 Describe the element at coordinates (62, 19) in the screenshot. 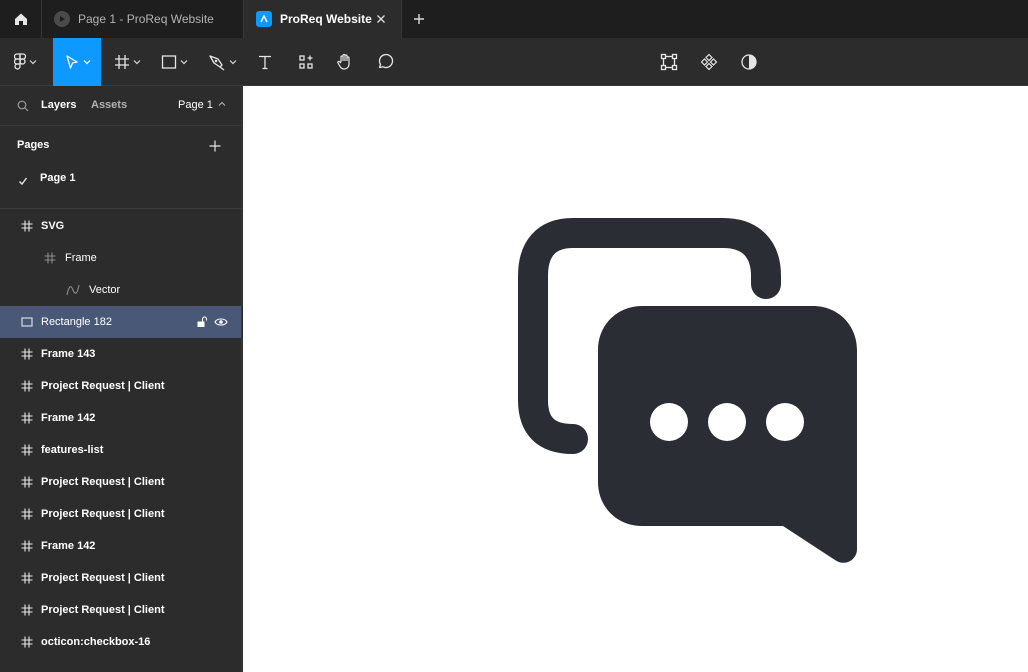

I see `play-icon` at that location.